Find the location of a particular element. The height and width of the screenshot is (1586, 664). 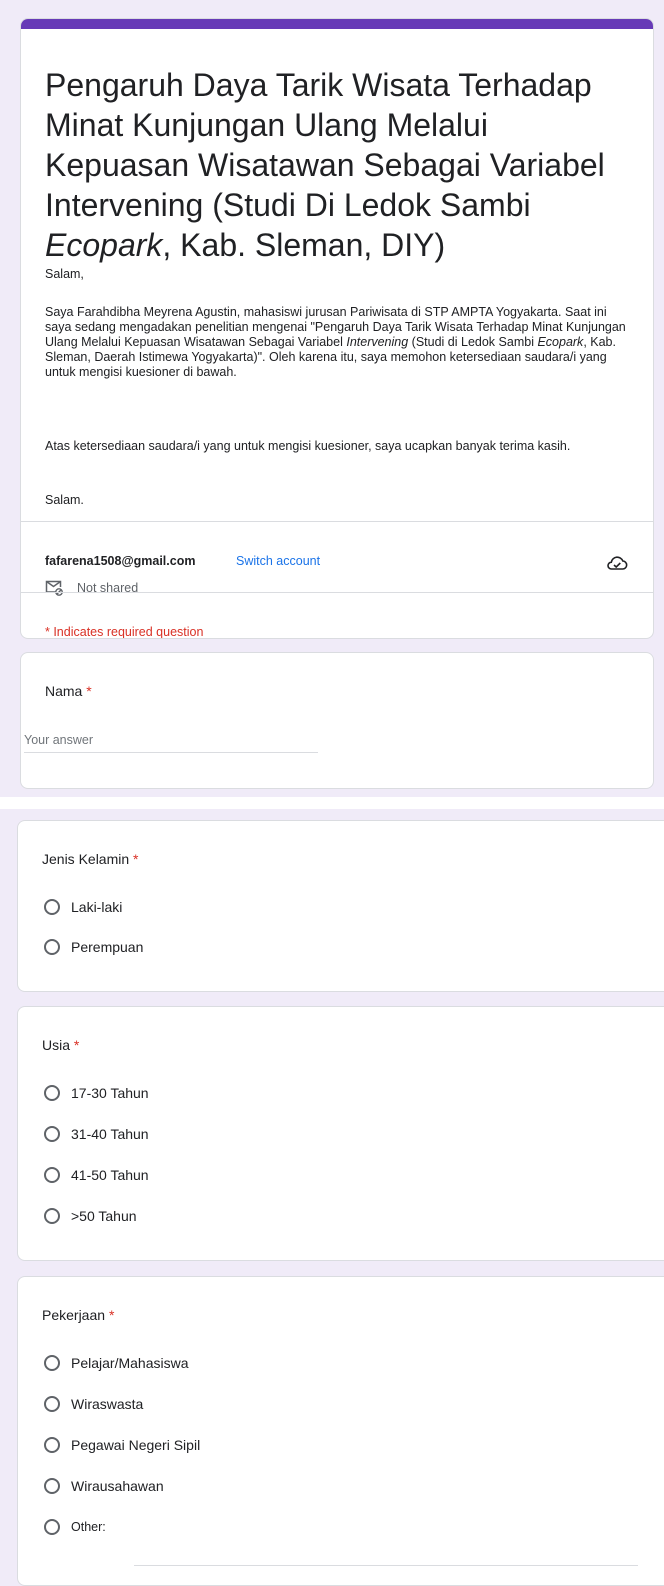

account-email: fafarena1508@gmail.com is located at coordinates (120, 561).